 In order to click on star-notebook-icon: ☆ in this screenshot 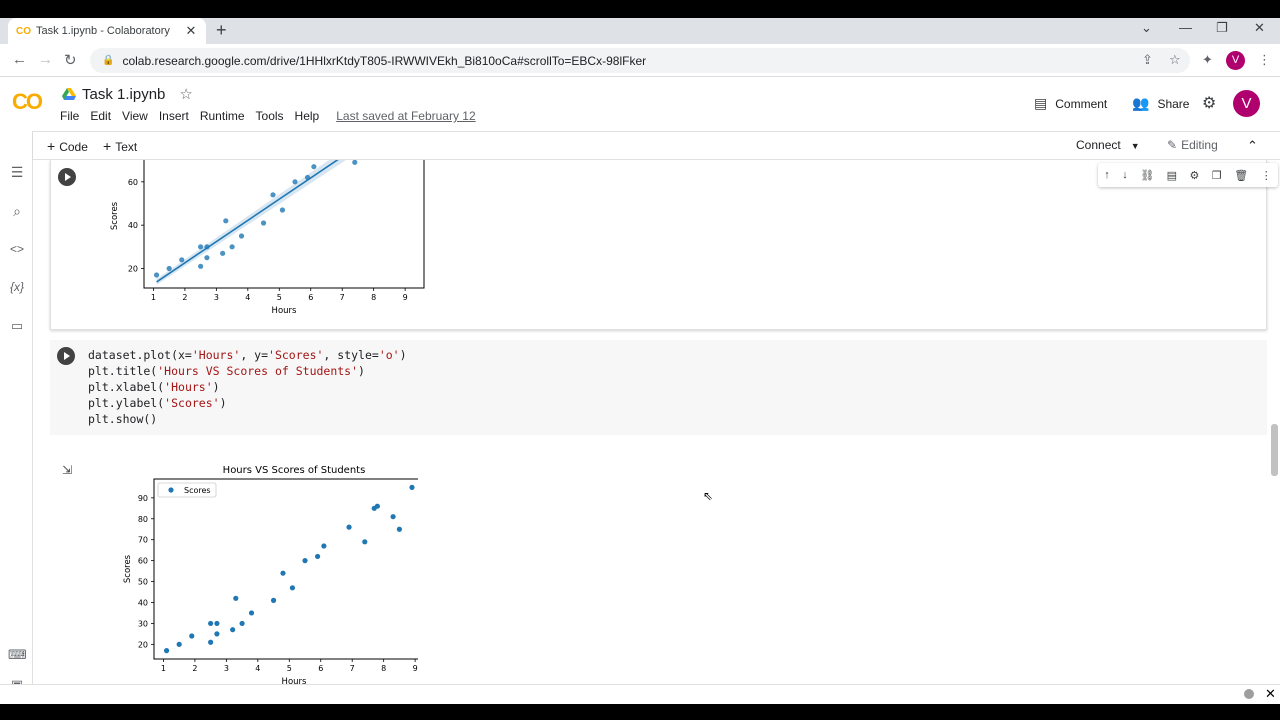, I will do `click(185, 94)`.